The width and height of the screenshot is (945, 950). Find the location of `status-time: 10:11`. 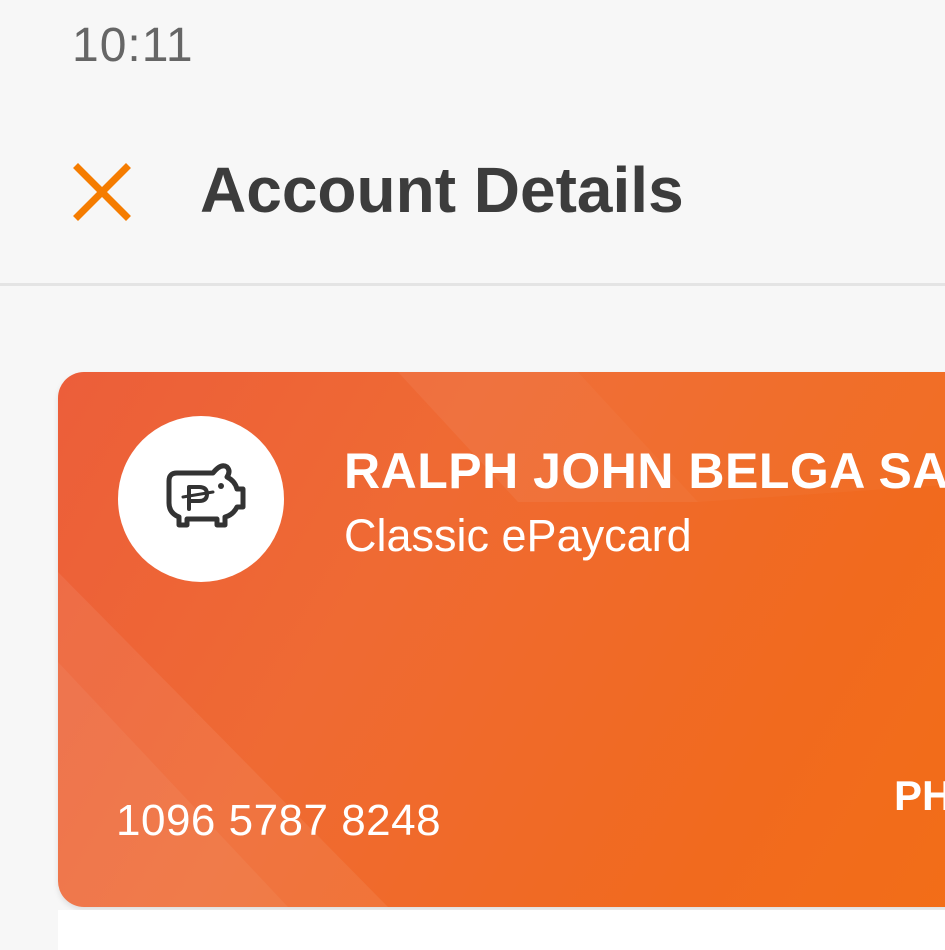

status-time: 10:11 is located at coordinates (133, 45).